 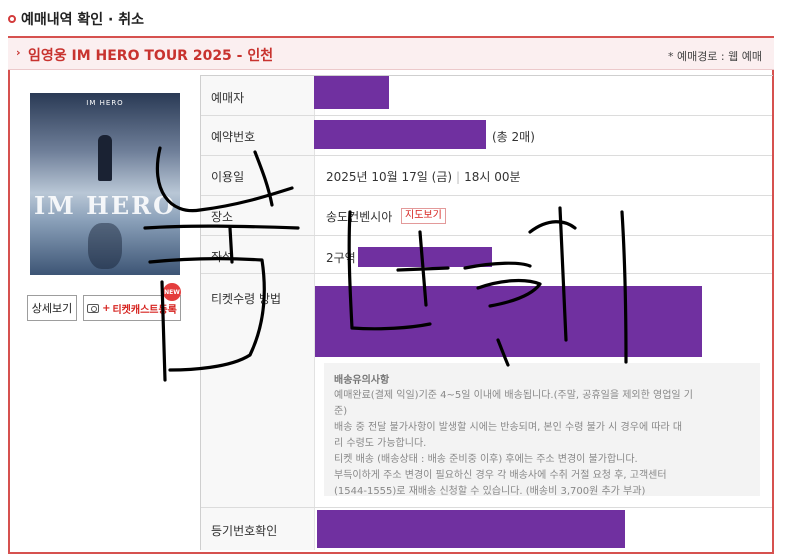 What do you see at coordinates (341, 411) in the screenshot?
I see `notice-line: 준)` at bounding box center [341, 411].